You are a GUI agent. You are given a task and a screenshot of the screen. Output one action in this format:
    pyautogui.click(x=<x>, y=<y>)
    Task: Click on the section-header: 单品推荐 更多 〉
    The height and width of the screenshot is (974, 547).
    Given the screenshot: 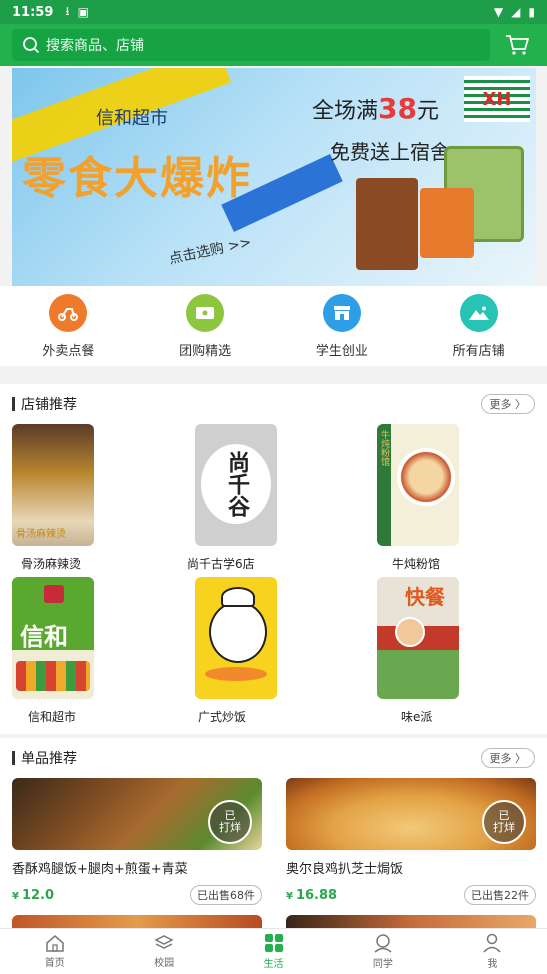 What is the action you would take?
    pyautogui.click(x=273, y=758)
    